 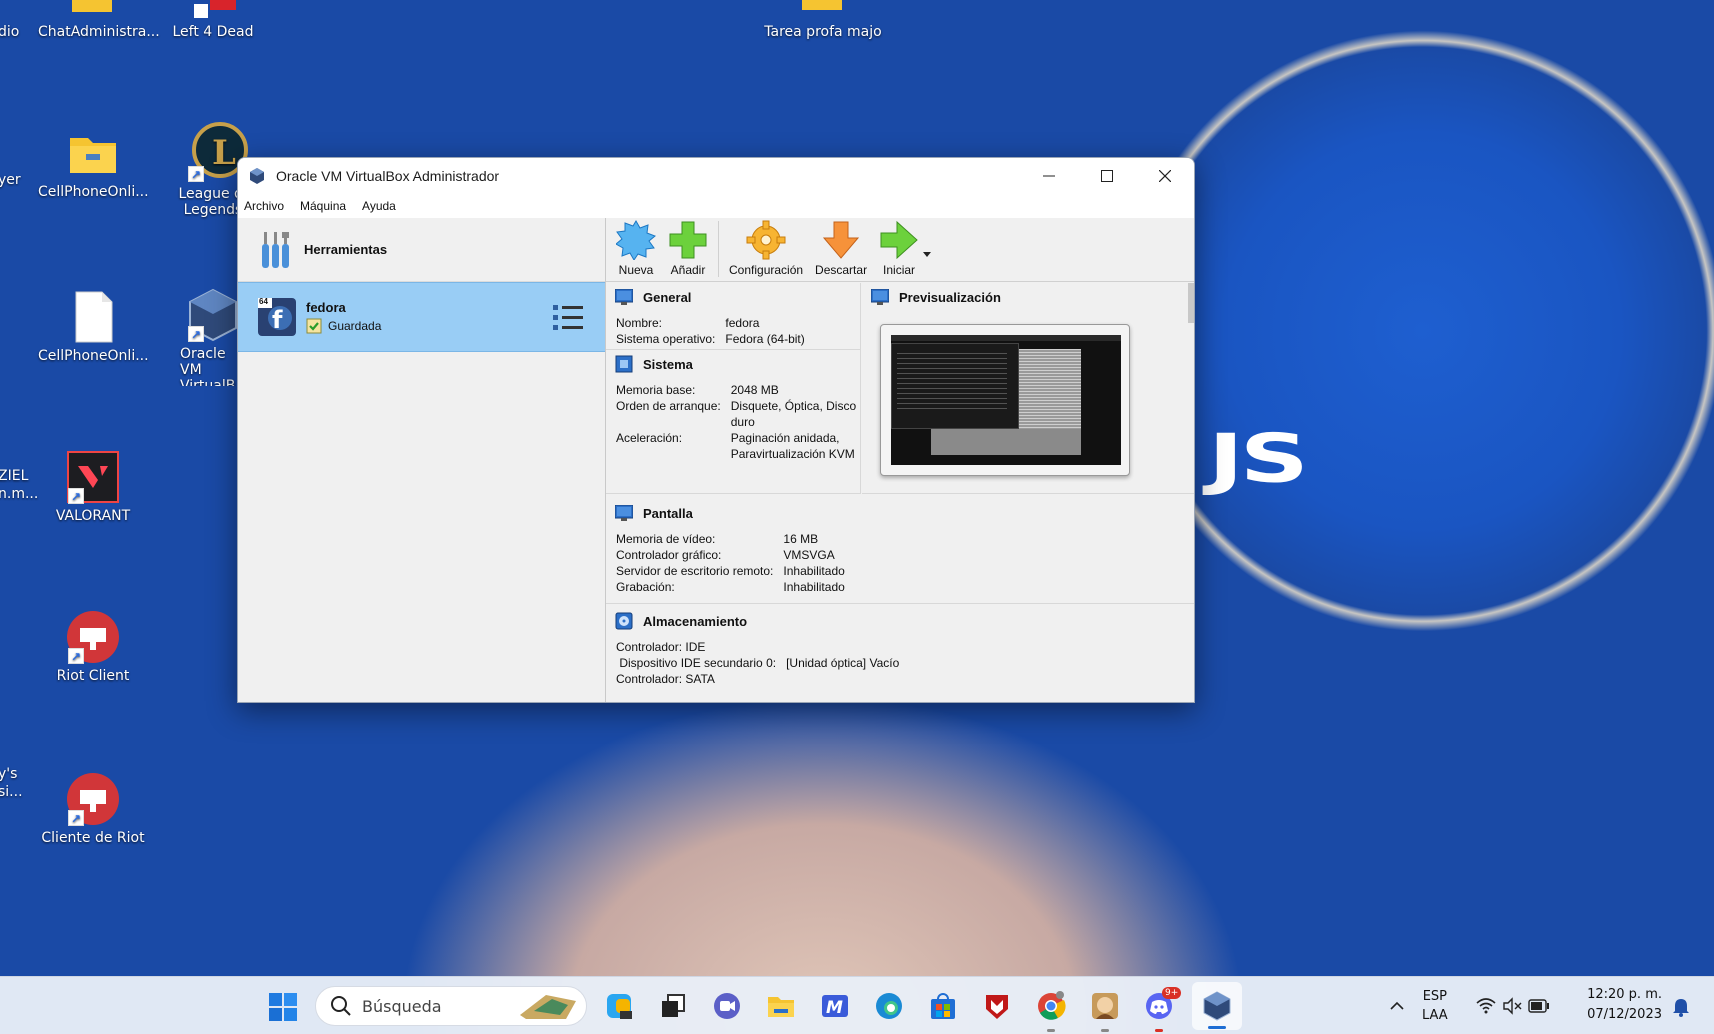 What do you see at coordinates (1624, 994) in the screenshot?
I see `clock-time: 12:20 p. m.` at bounding box center [1624, 994].